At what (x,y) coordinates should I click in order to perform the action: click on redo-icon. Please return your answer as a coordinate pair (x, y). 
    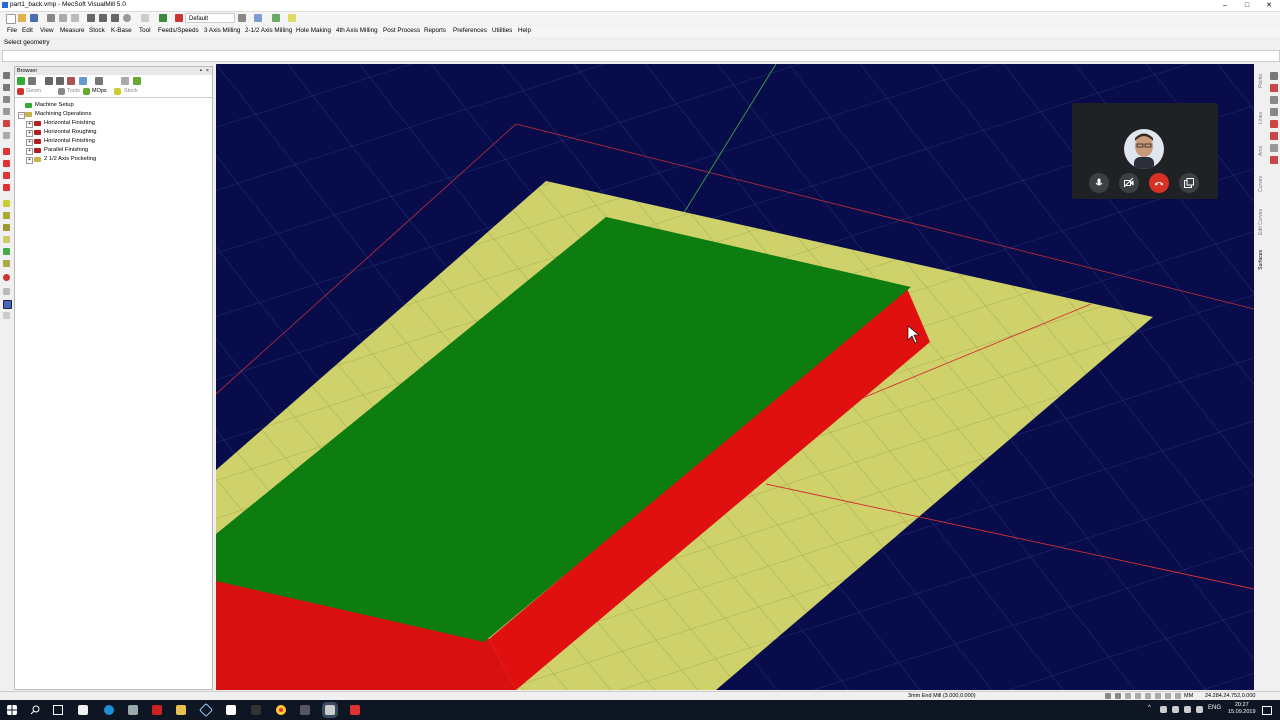
    Looking at the image, I should click on (103, 18).